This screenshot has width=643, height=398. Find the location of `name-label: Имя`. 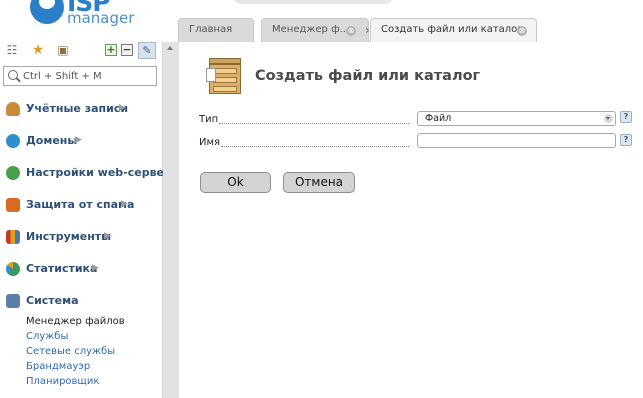

name-label: Имя is located at coordinates (210, 142).